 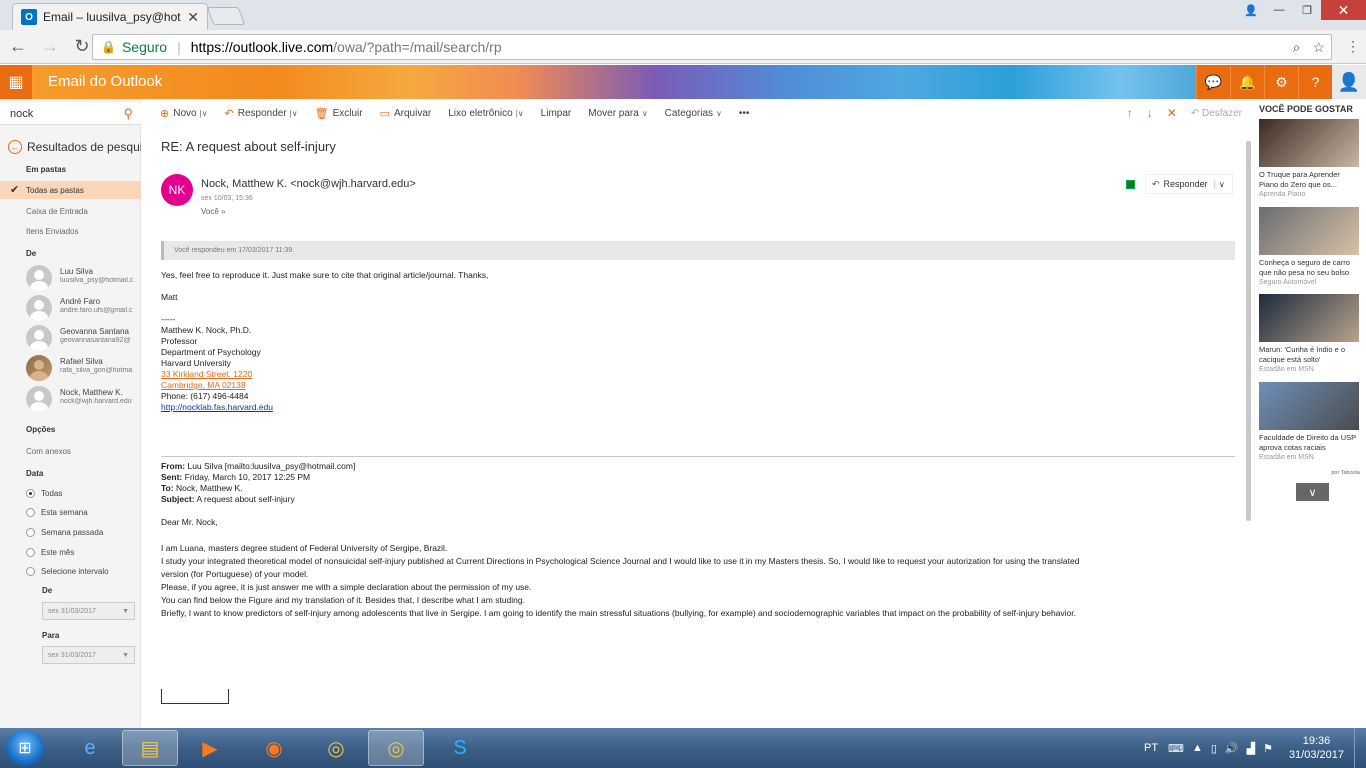 What do you see at coordinates (83, 400) in the screenshot?
I see `person-filter-item: Nock, Matthew K. nock@wjh.harvard.edu` at bounding box center [83, 400].